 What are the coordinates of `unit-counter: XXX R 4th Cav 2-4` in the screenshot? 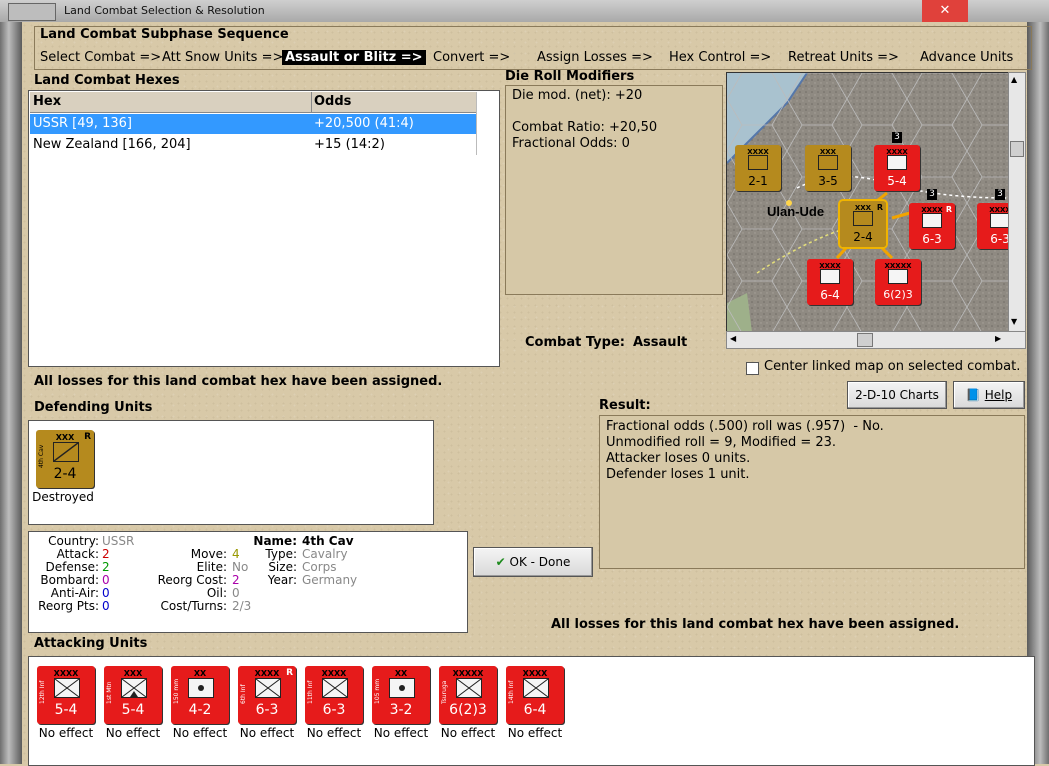 It's located at (65, 459).